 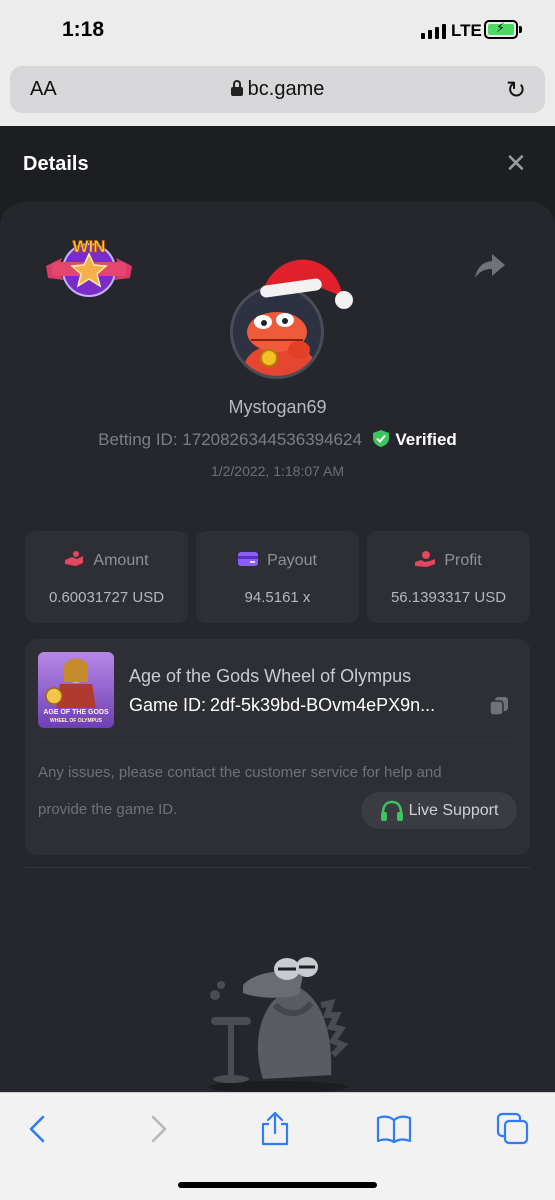 I want to click on back-icon, so click(x=38, y=1129).